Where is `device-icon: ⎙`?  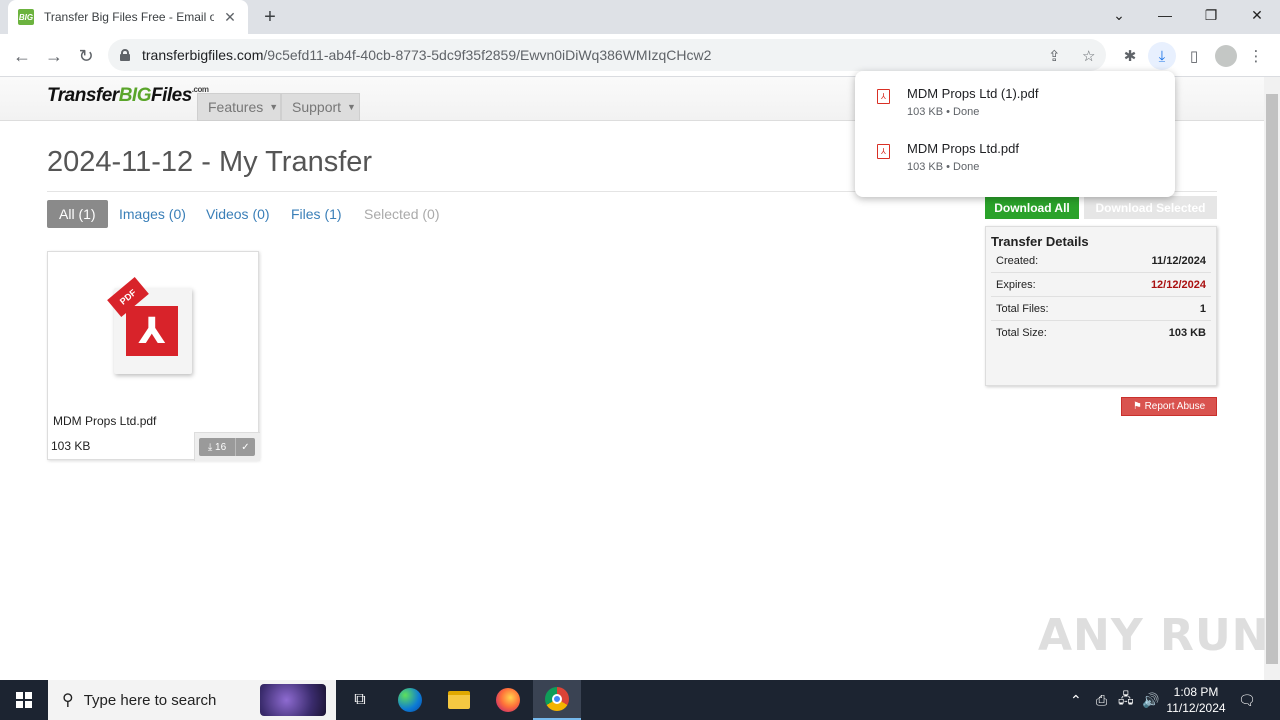
device-icon: ⎙ is located at coordinates (1101, 700).